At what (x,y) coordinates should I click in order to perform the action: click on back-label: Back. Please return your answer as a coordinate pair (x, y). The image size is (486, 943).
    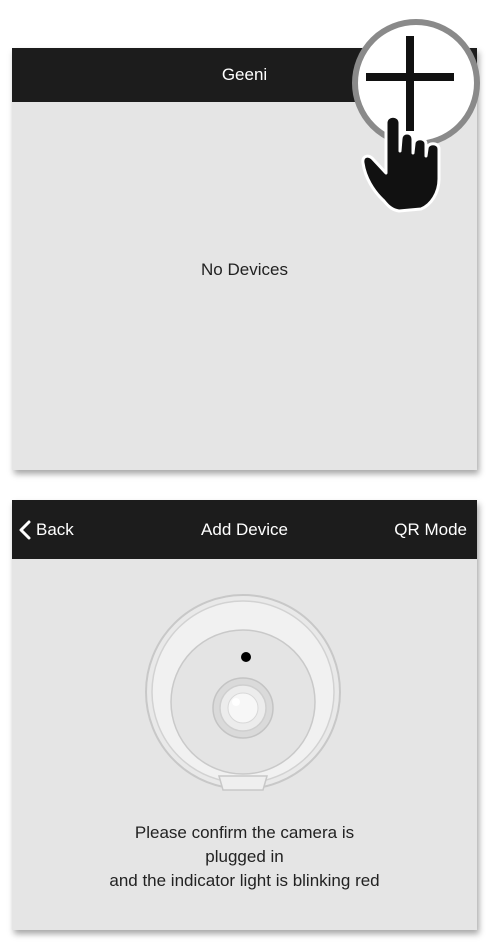
    Looking at the image, I should click on (55, 529).